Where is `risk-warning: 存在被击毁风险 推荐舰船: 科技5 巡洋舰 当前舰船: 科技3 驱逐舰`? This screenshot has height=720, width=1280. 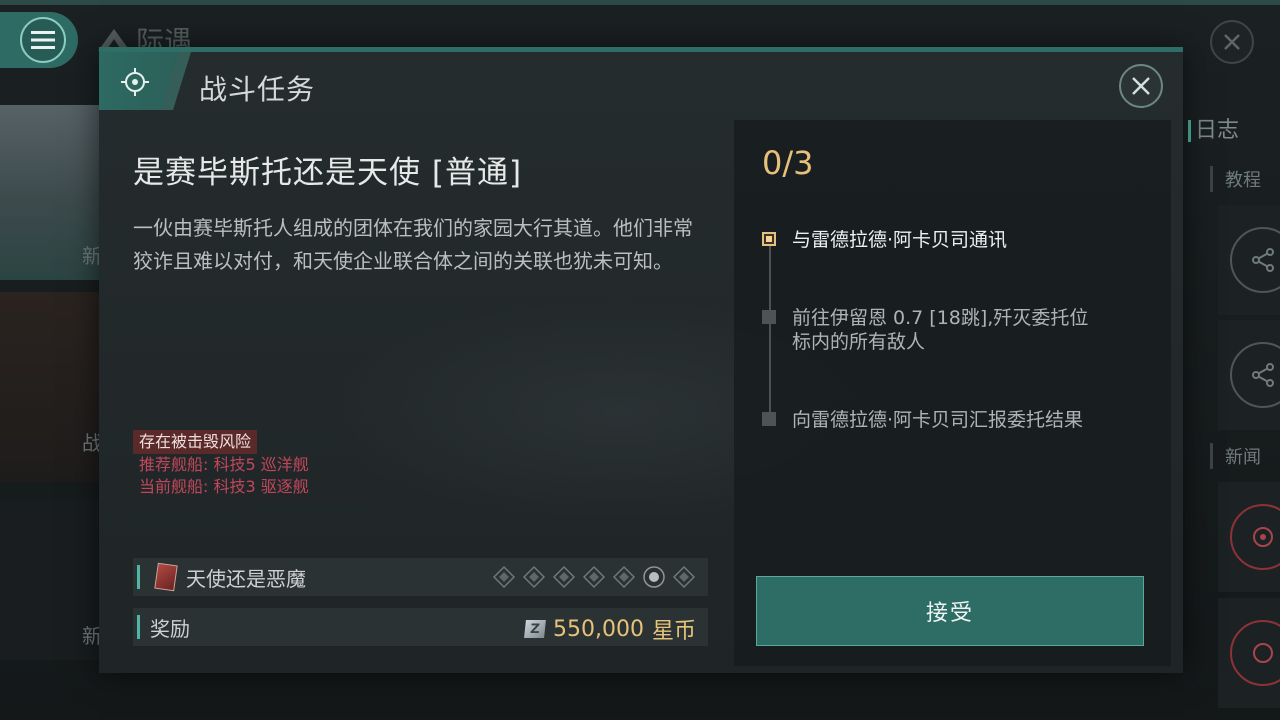
risk-warning: 存在被击毁风险 推荐舰船: 科技5 巡洋舰 当前舰船: 科技3 驱逐舰 is located at coordinates (221, 464).